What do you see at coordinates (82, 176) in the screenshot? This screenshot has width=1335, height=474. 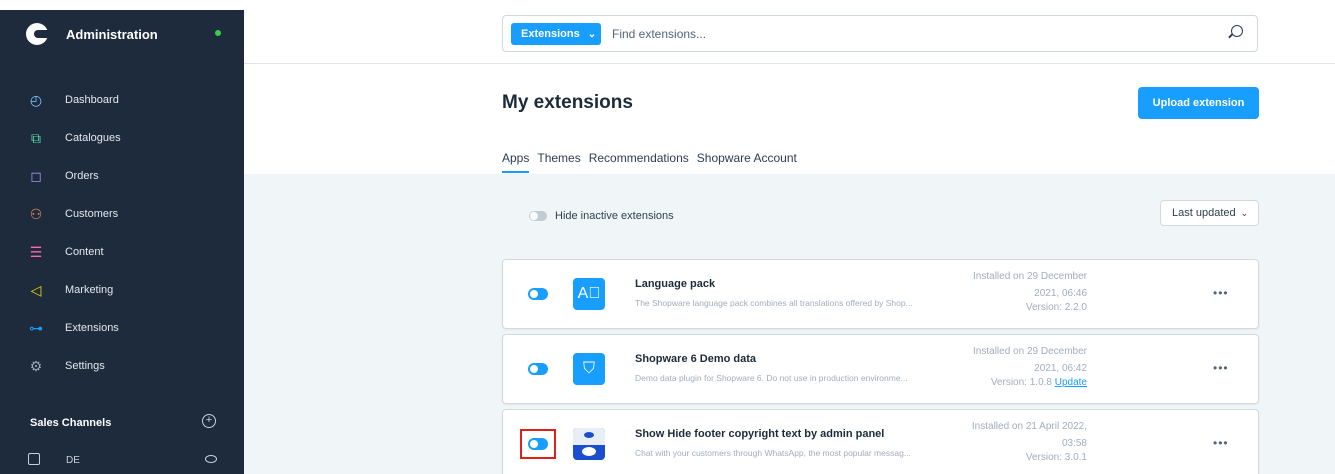 I see `sidebar-item-label: Orders` at bounding box center [82, 176].